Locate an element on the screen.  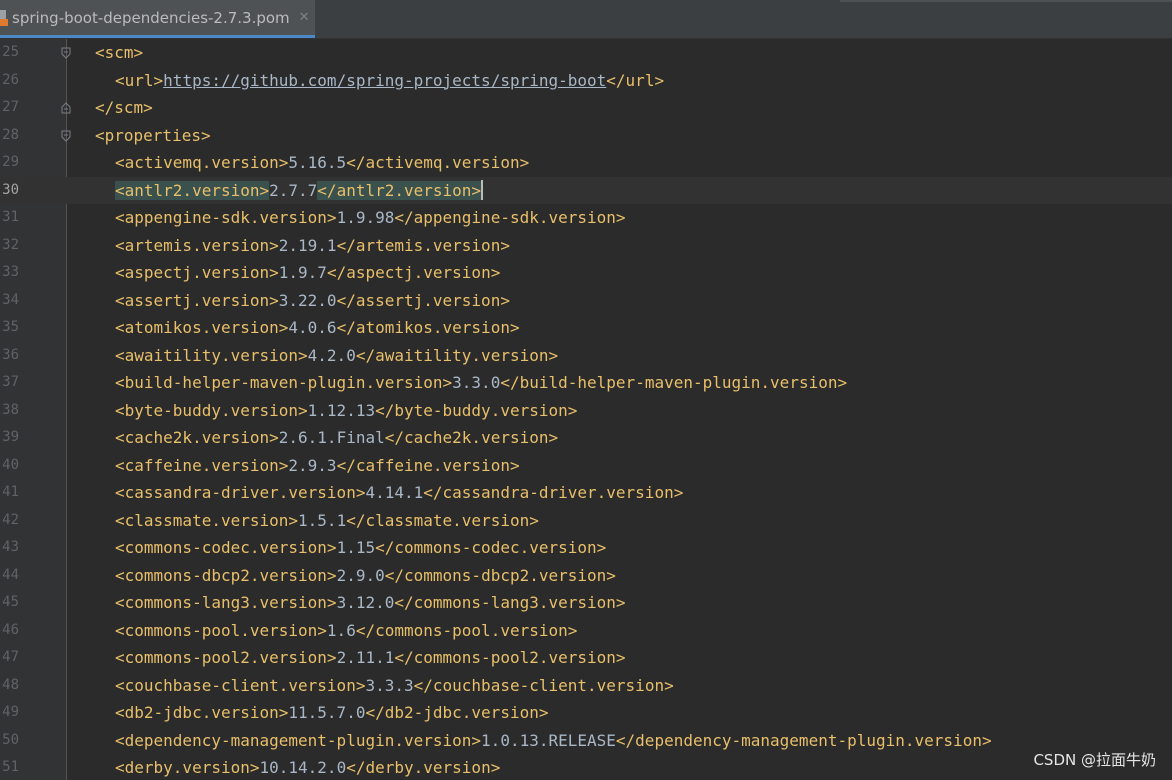
line-number: 26 is located at coordinates (10, 79).